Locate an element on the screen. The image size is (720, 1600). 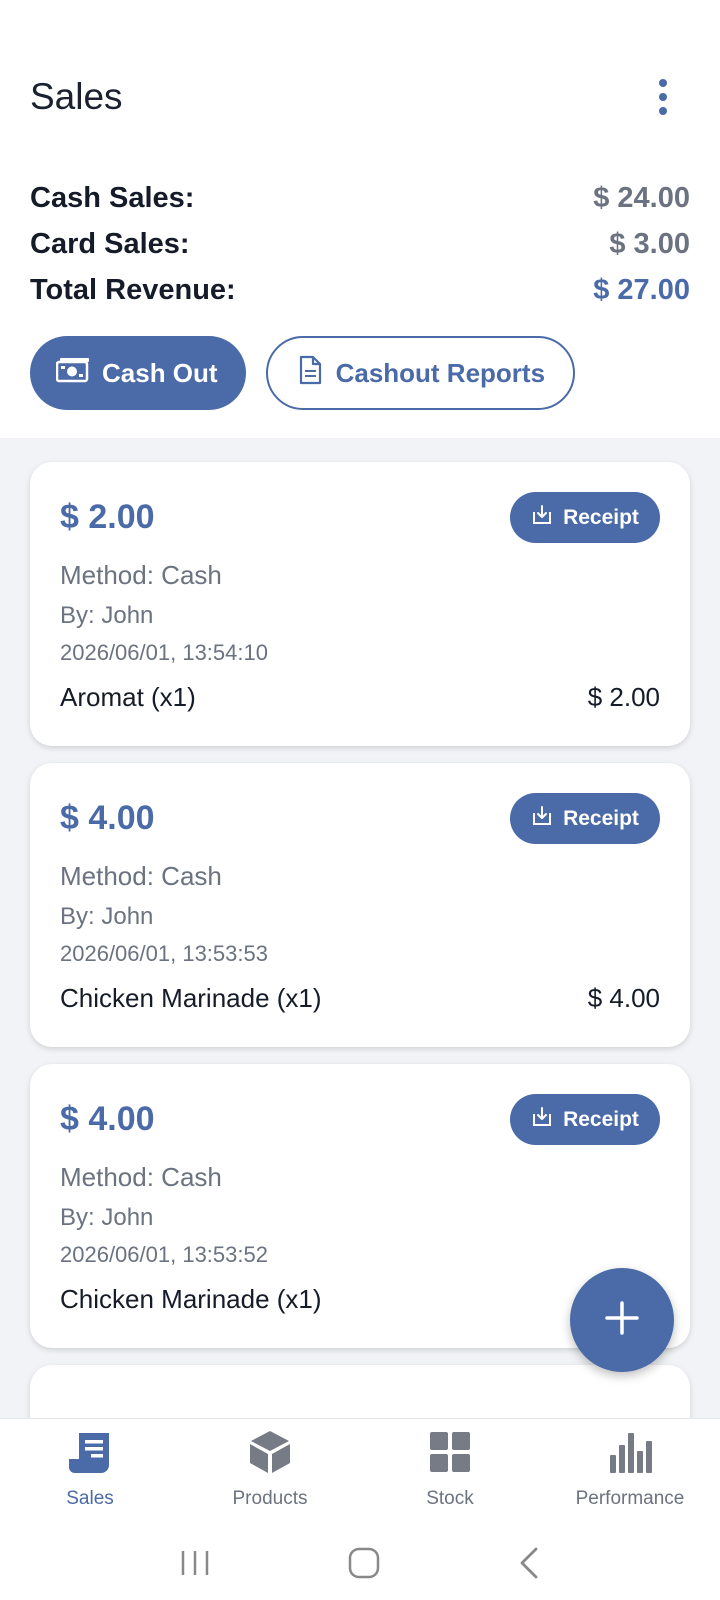
summary-actions: Cash Out Cashout Reports is located at coordinates (303, 373).